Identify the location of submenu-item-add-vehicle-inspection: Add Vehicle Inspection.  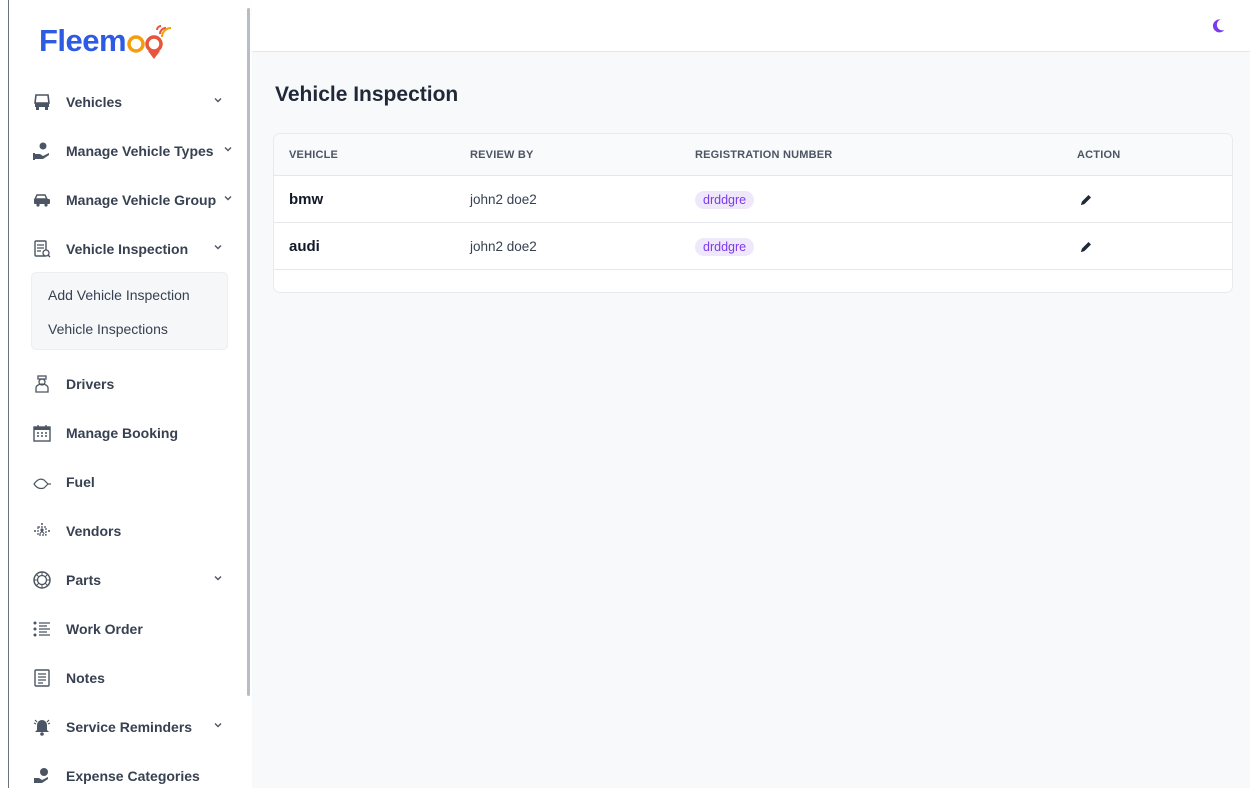
(119, 295).